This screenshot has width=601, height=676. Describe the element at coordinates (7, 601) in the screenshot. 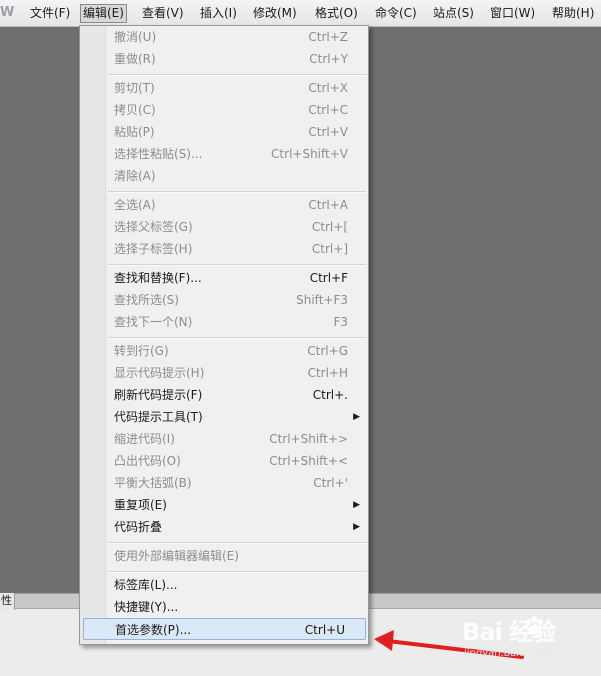

I see `panel-tab-properties: 性` at that location.